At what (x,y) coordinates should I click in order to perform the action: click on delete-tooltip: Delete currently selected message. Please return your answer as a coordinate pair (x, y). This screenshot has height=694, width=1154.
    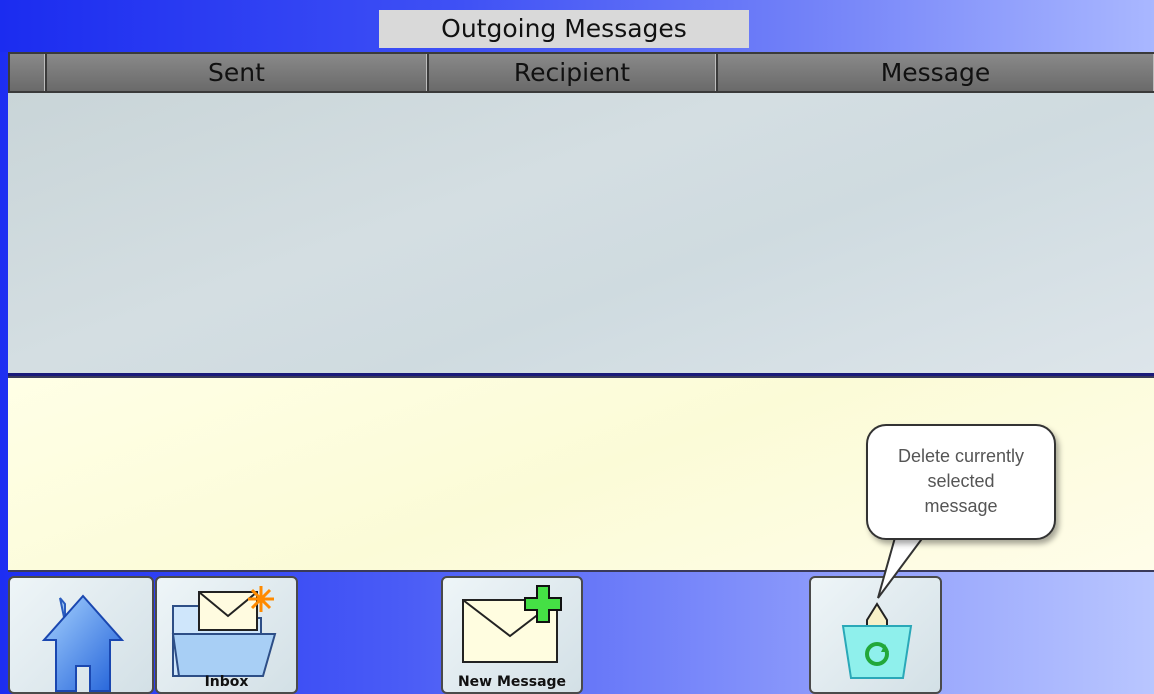
    Looking at the image, I should click on (961, 482).